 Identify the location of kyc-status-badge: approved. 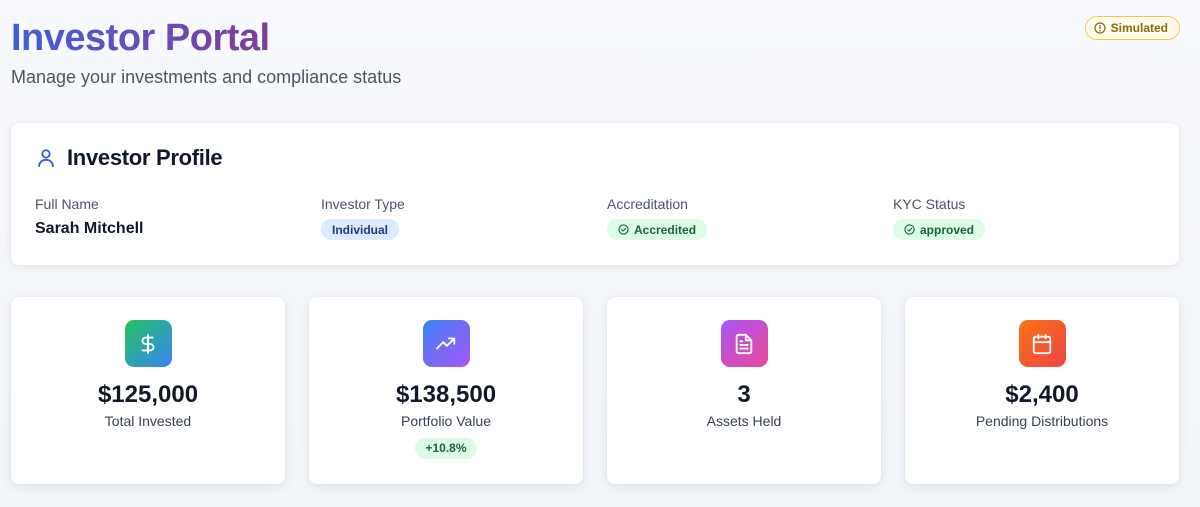
(939, 229).